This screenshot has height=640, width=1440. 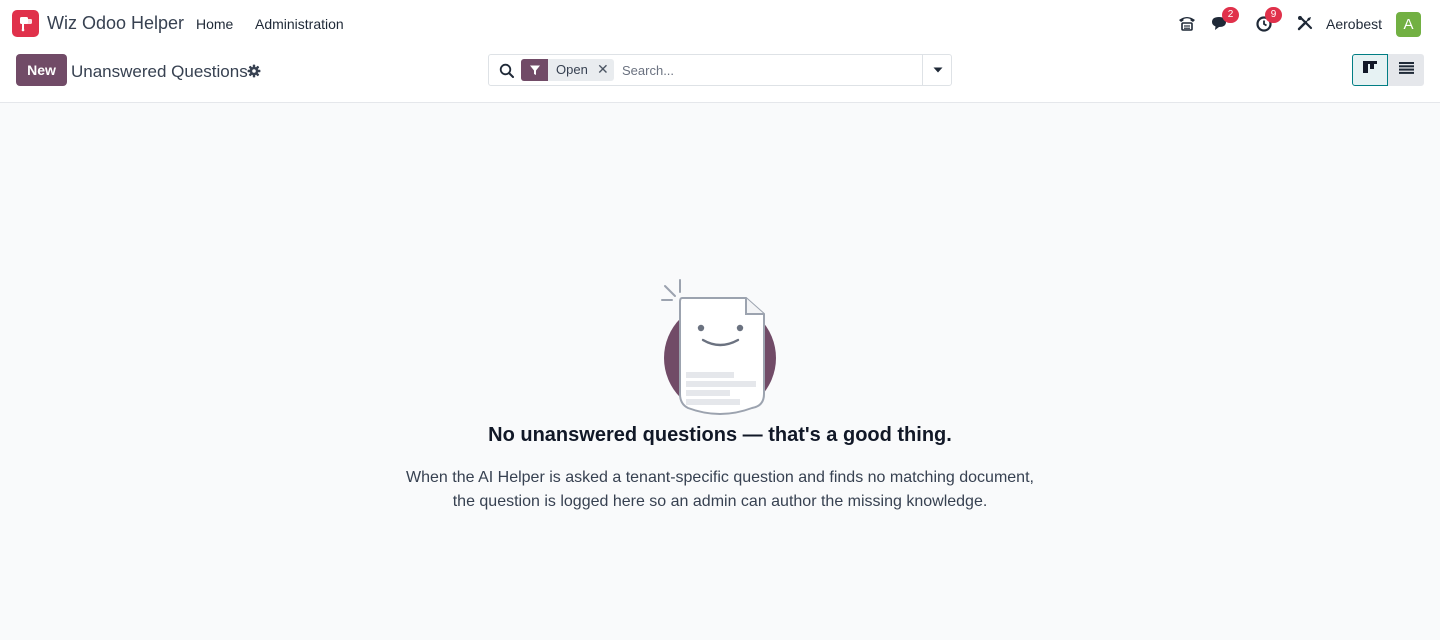 What do you see at coordinates (769, 70) in the screenshot?
I see `search-input` at bounding box center [769, 70].